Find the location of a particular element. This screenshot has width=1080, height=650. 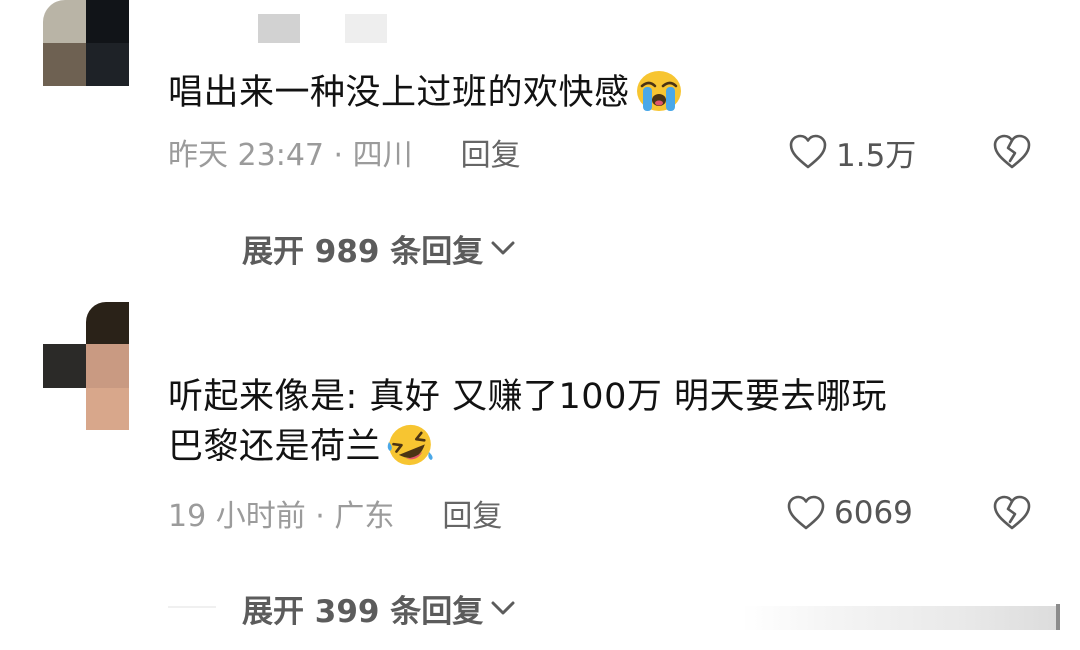

expand-replies-button: 展开 399 条回复 is located at coordinates (379, 608).